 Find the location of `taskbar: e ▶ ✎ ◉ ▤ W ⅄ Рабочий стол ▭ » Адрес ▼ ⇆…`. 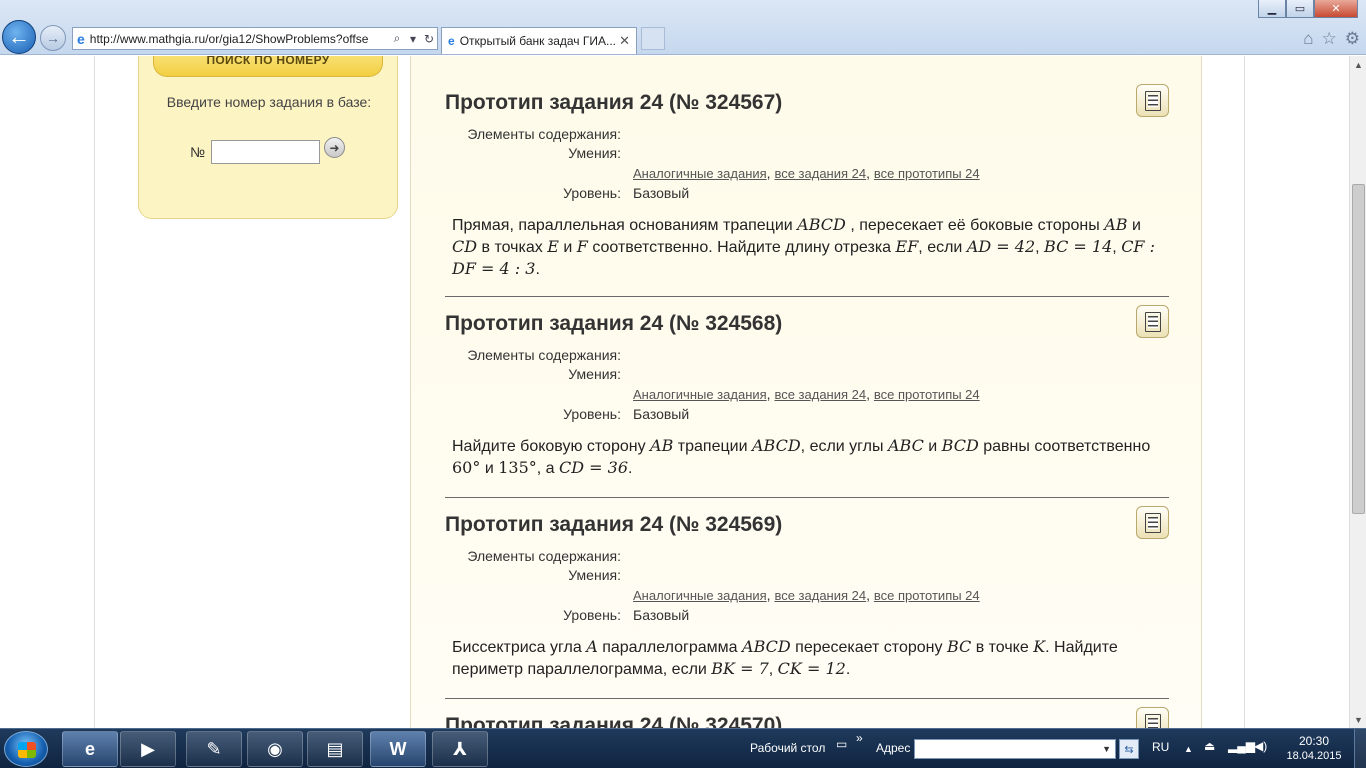

taskbar: e ▶ ✎ ◉ ▤ W ⅄ Рабочий стол ▭ » Адрес ▼ ⇆… is located at coordinates (683, 748).